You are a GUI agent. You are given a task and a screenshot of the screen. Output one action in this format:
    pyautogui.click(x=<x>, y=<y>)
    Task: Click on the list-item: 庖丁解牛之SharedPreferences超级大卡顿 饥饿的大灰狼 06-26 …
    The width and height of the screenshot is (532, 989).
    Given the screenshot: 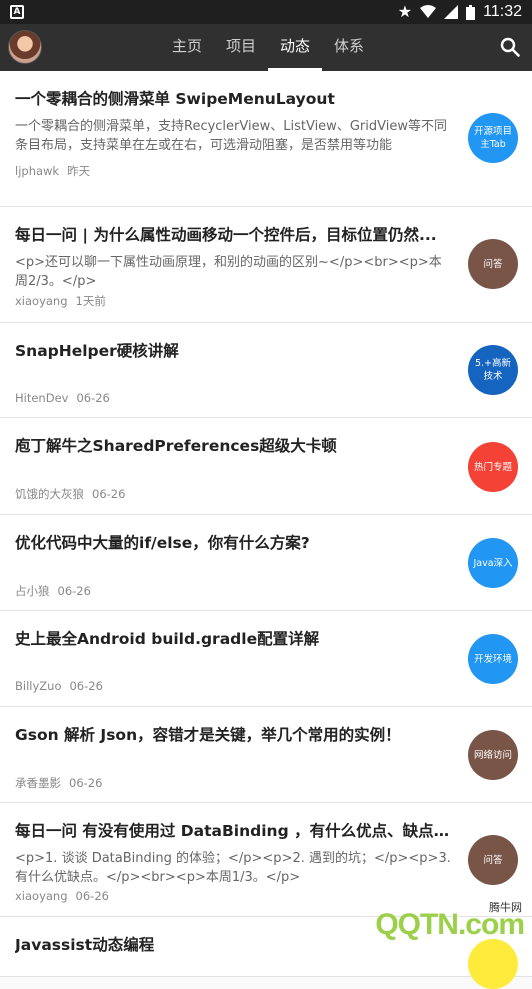 What is the action you would take?
    pyautogui.click(x=266, y=466)
    